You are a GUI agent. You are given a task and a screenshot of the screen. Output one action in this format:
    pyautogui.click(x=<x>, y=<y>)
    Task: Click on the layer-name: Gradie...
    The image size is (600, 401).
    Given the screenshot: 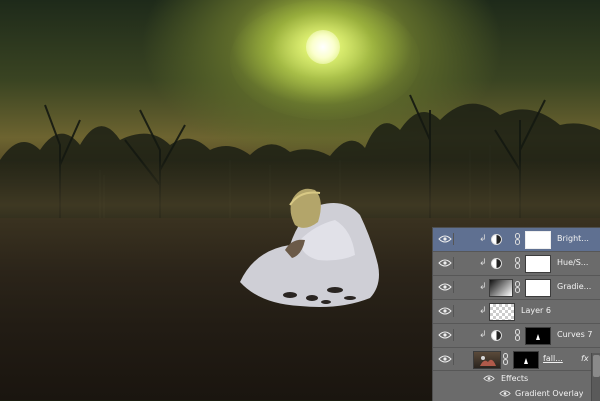 What is the action you would take?
    pyautogui.click(x=574, y=286)
    